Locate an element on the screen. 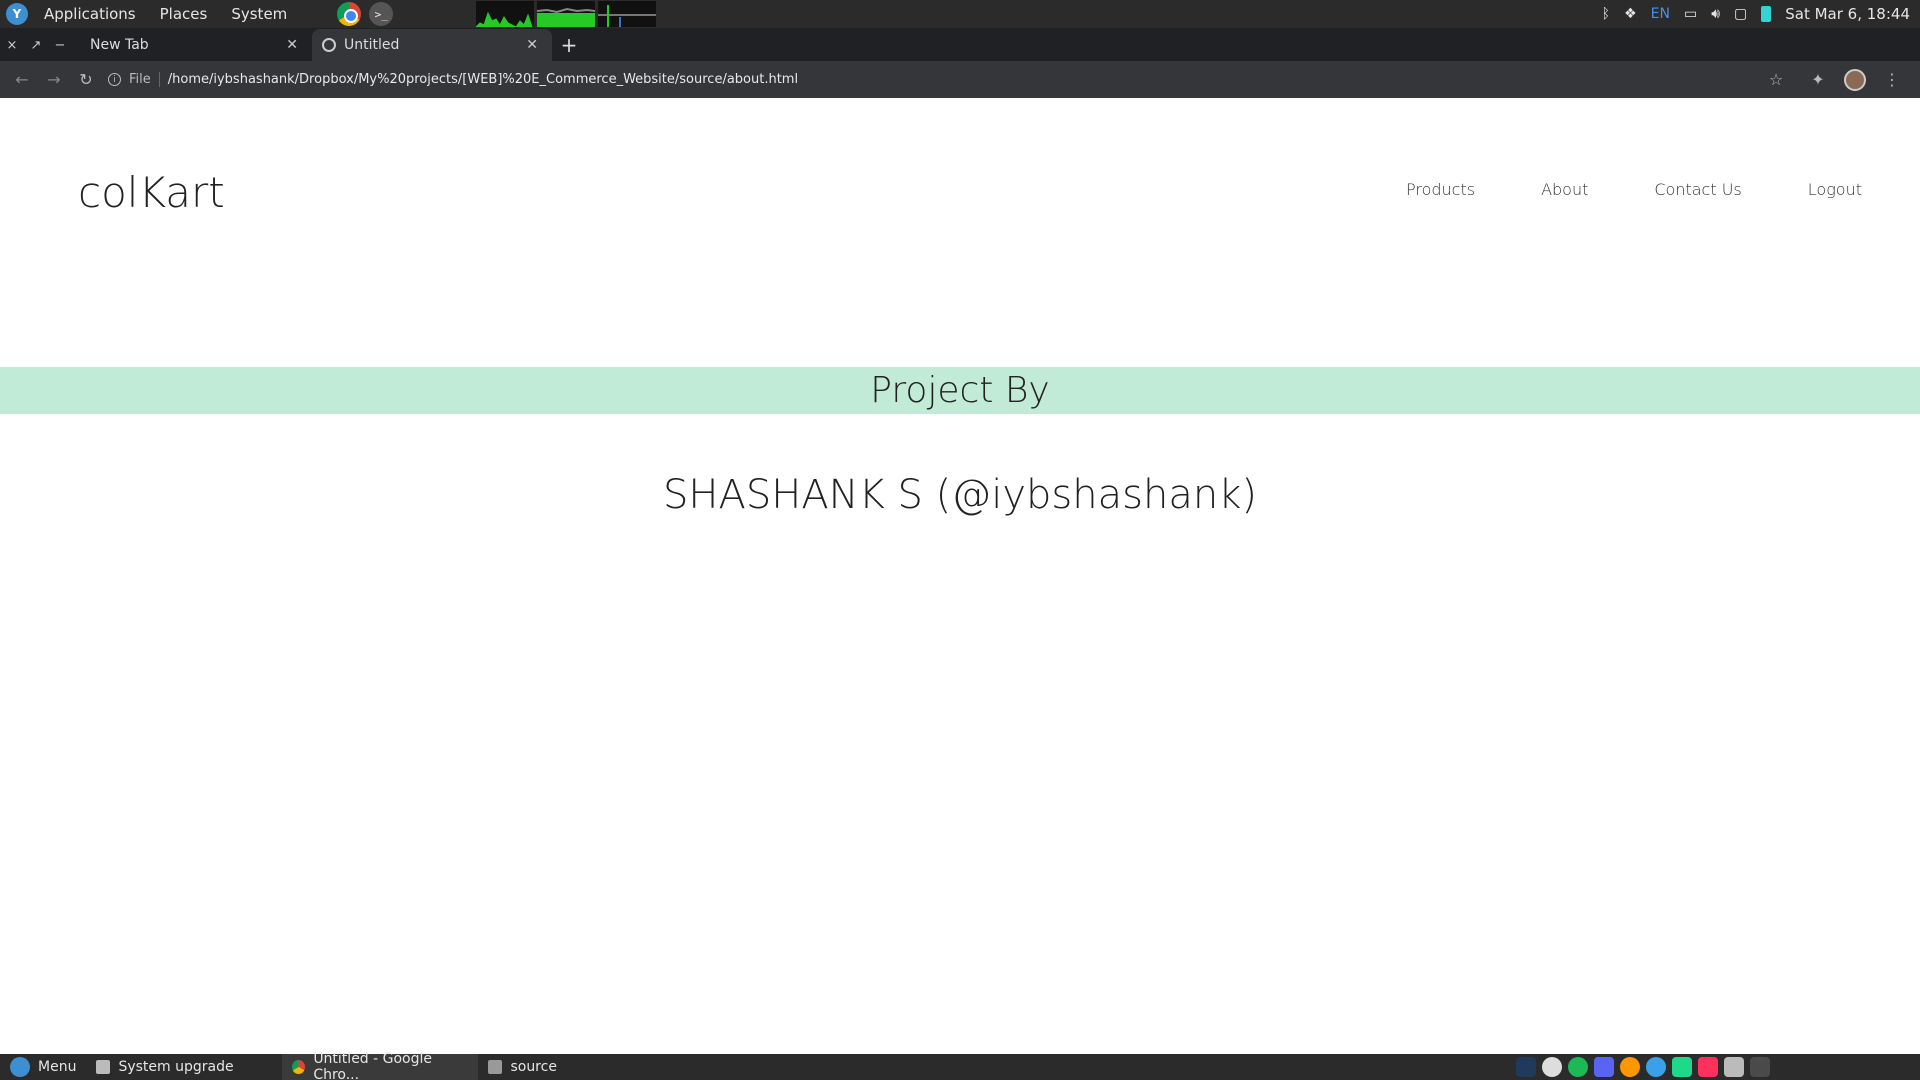 This screenshot has height=1080, width=1920. terminal-tray-icon is located at coordinates (1526, 1067).